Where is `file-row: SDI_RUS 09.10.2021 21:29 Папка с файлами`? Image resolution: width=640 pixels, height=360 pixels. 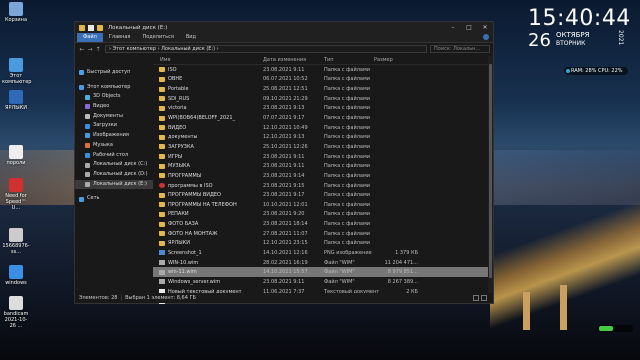 file-row: SDI_RUS 09.10.2021 21:29 Папка с файлами is located at coordinates (323, 99).